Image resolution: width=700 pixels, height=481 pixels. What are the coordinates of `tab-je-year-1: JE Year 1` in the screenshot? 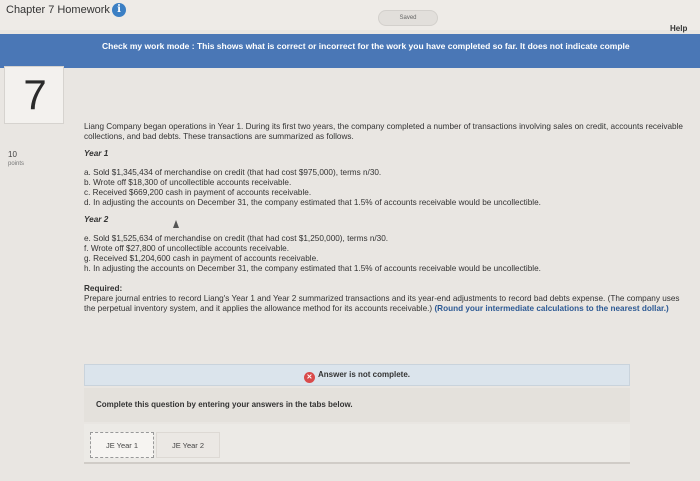 It's located at (122, 445).